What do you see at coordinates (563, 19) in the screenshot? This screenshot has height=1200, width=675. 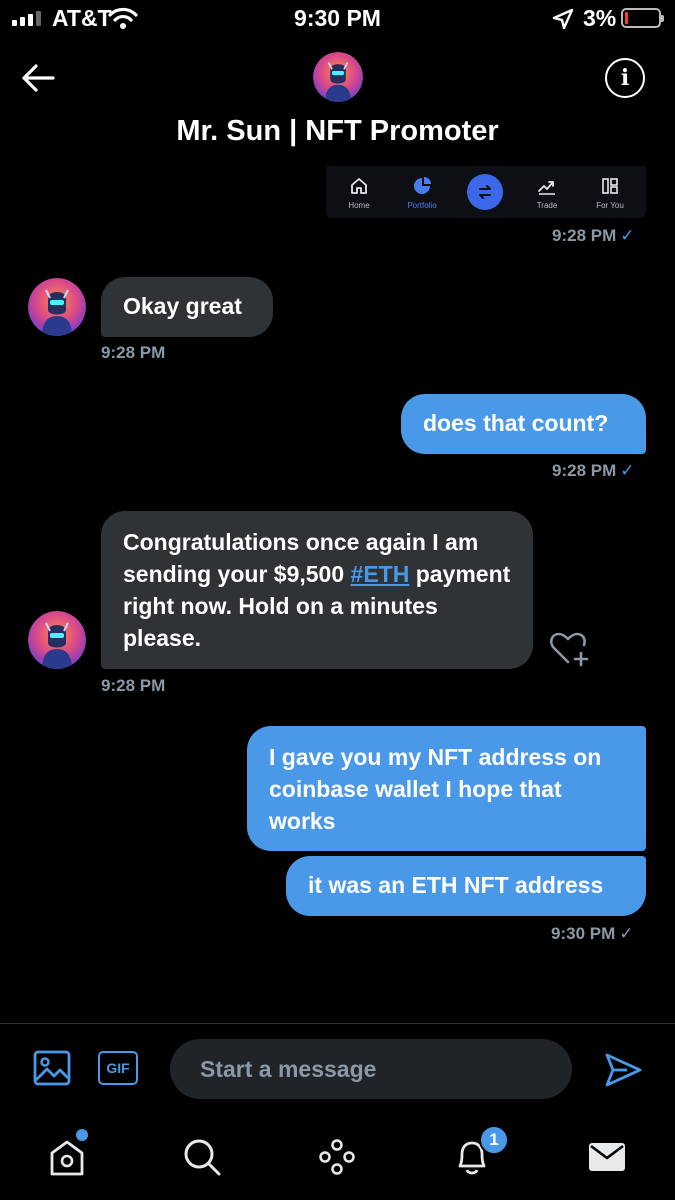 I see `location-arrow-icon` at bounding box center [563, 19].